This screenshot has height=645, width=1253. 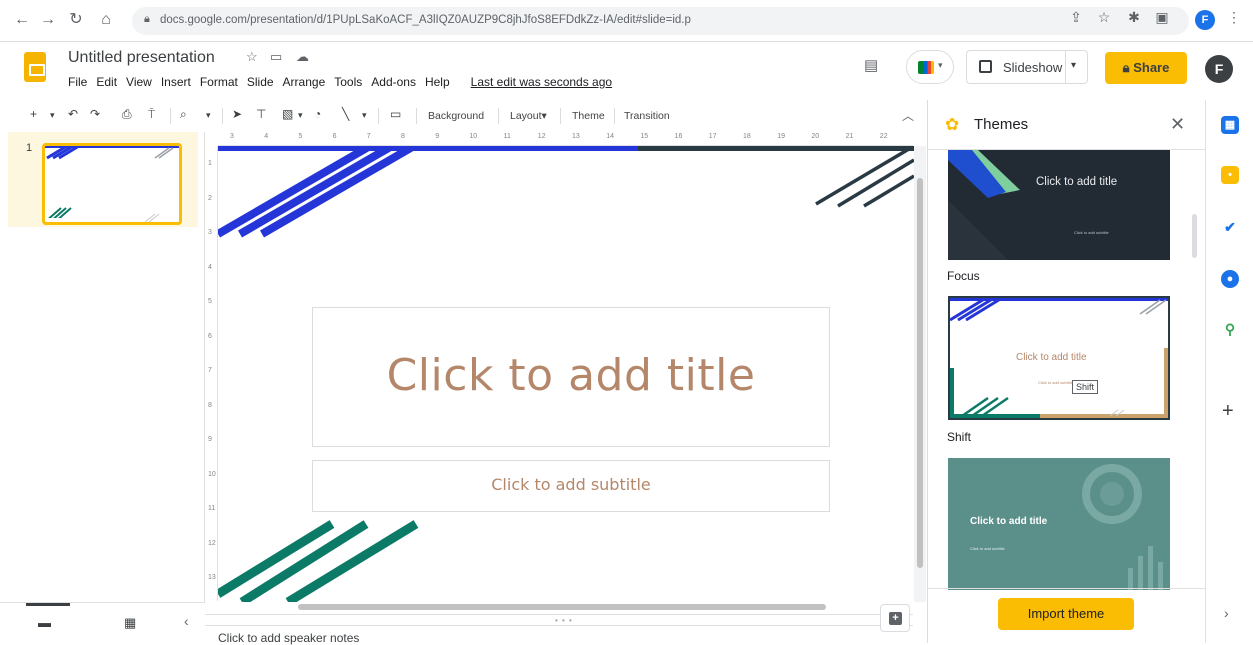 I want to click on theme-card-focus: Click to add title Click to add subtitle, so click(x=1059, y=205).